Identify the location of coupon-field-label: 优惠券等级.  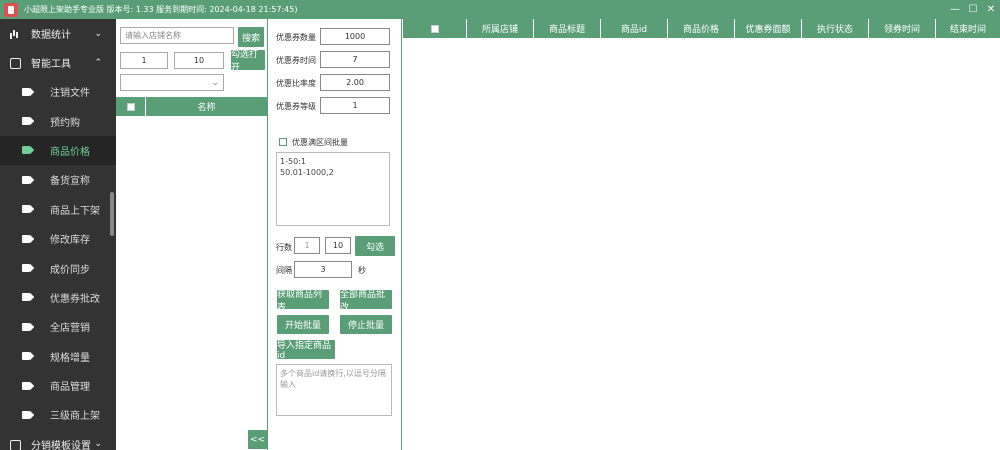
(296, 106).